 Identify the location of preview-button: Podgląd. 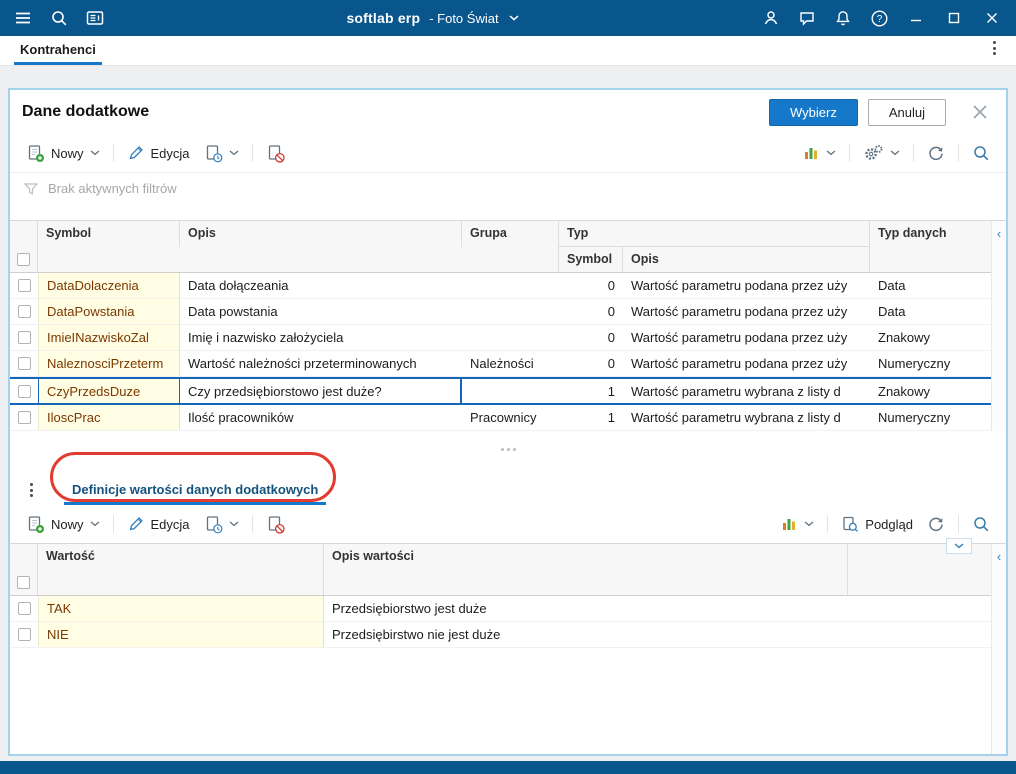
(877, 524).